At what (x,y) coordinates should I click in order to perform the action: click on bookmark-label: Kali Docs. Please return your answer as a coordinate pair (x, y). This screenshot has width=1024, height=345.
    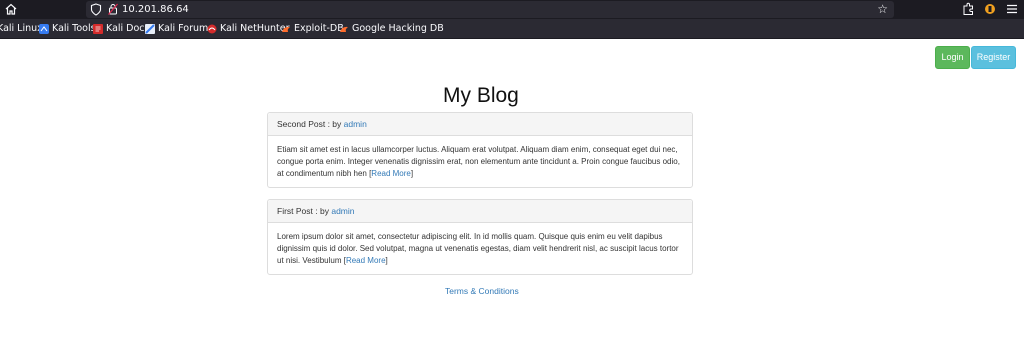
    Looking at the image, I should click on (128, 28).